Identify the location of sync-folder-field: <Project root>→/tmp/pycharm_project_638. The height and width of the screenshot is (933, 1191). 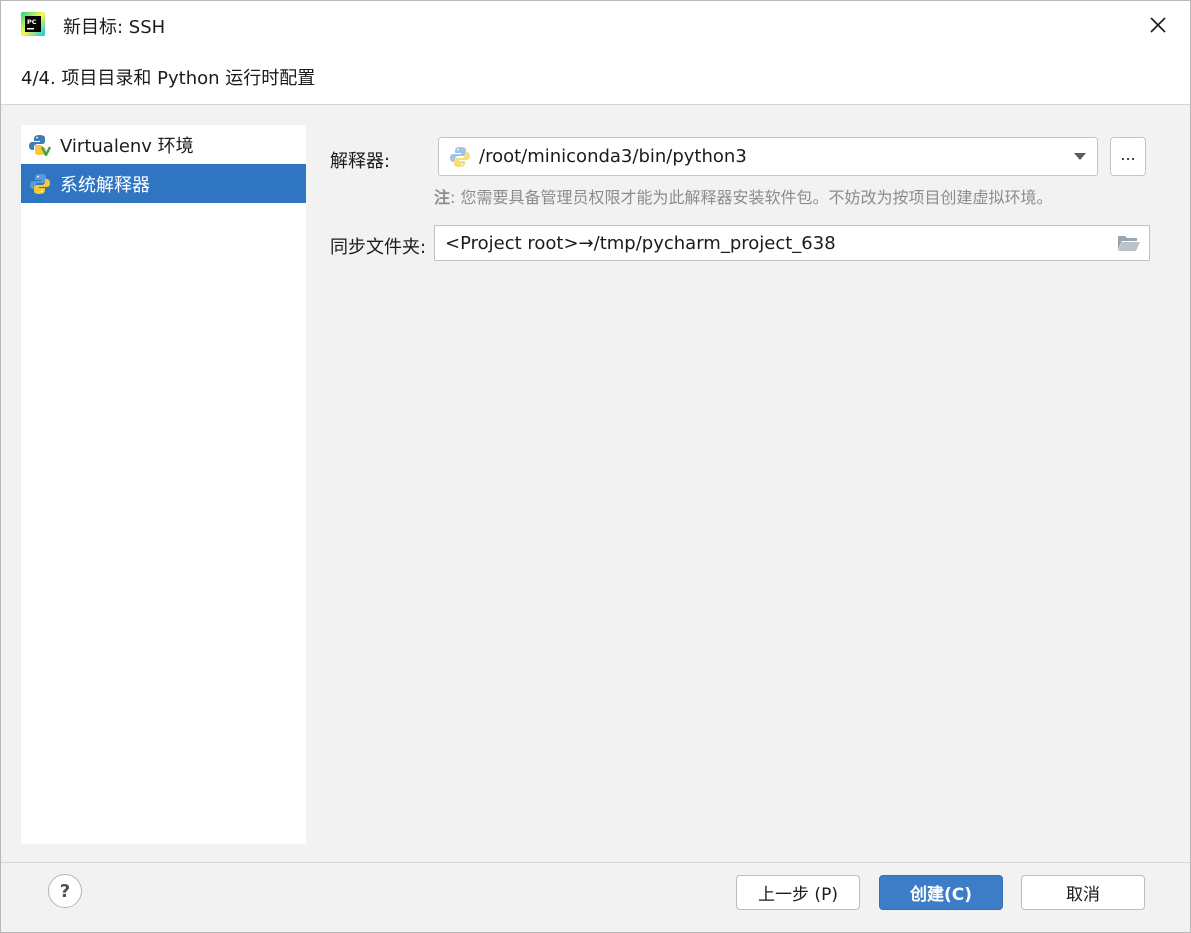
(792, 243).